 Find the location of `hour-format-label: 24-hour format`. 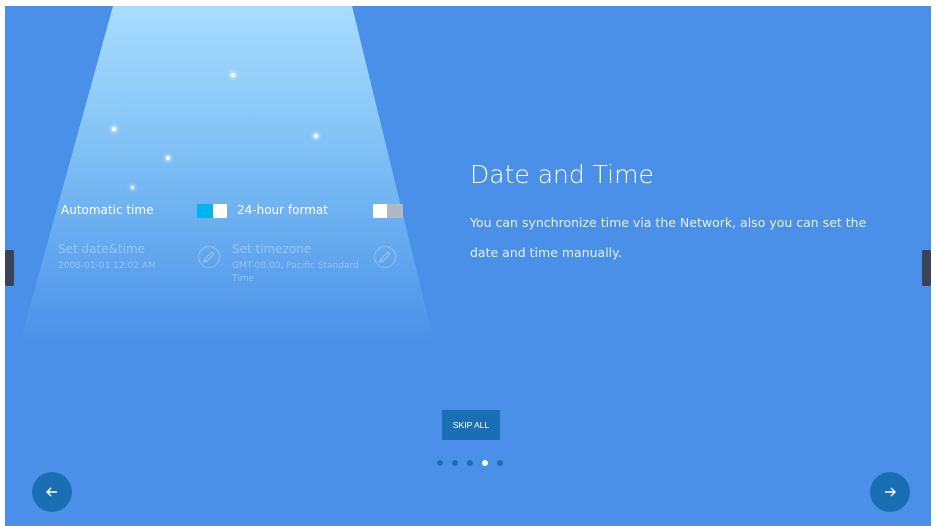

hour-format-label: 24-hour format is located at coordinates (282, 210).